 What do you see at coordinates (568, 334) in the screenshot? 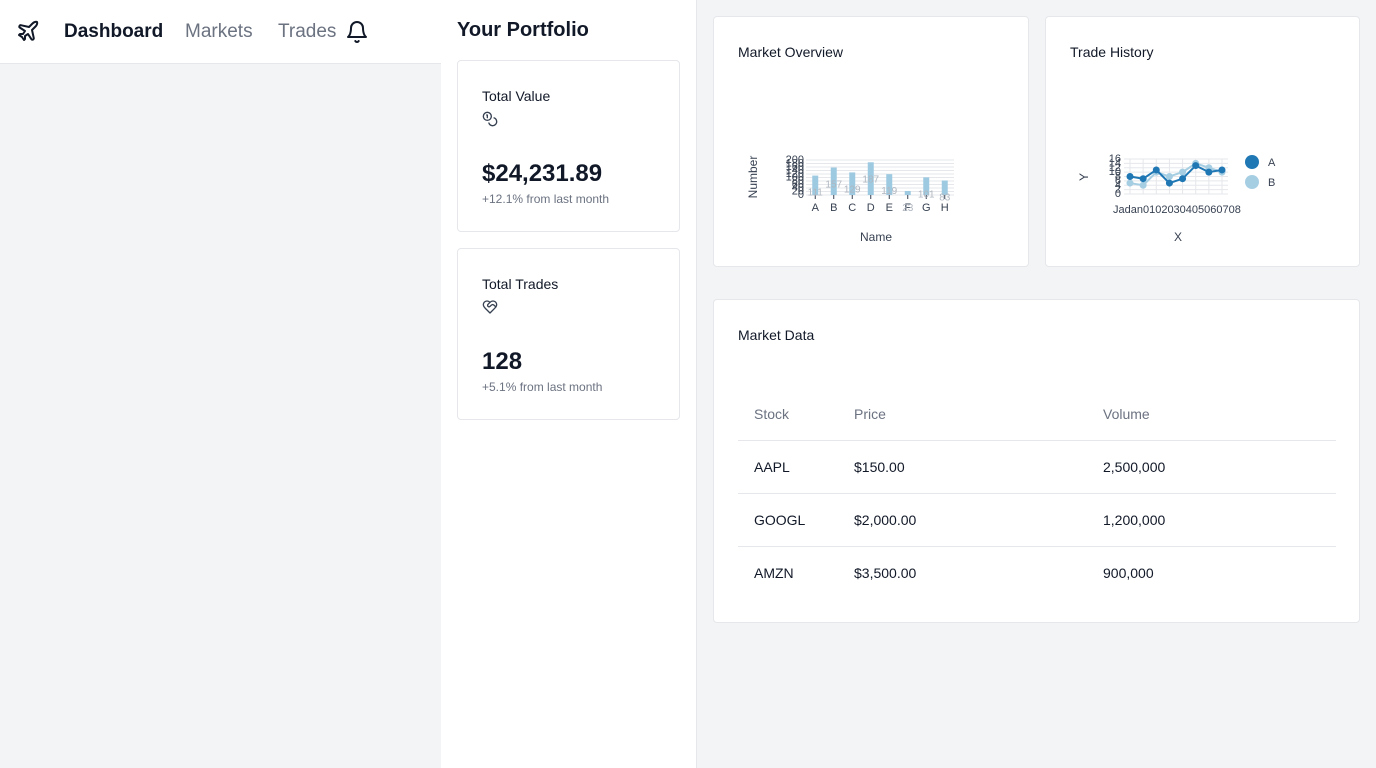
I see `total-trades-card: Total Trades 128 +5.1% from last month` at bounding box center [568, 334].